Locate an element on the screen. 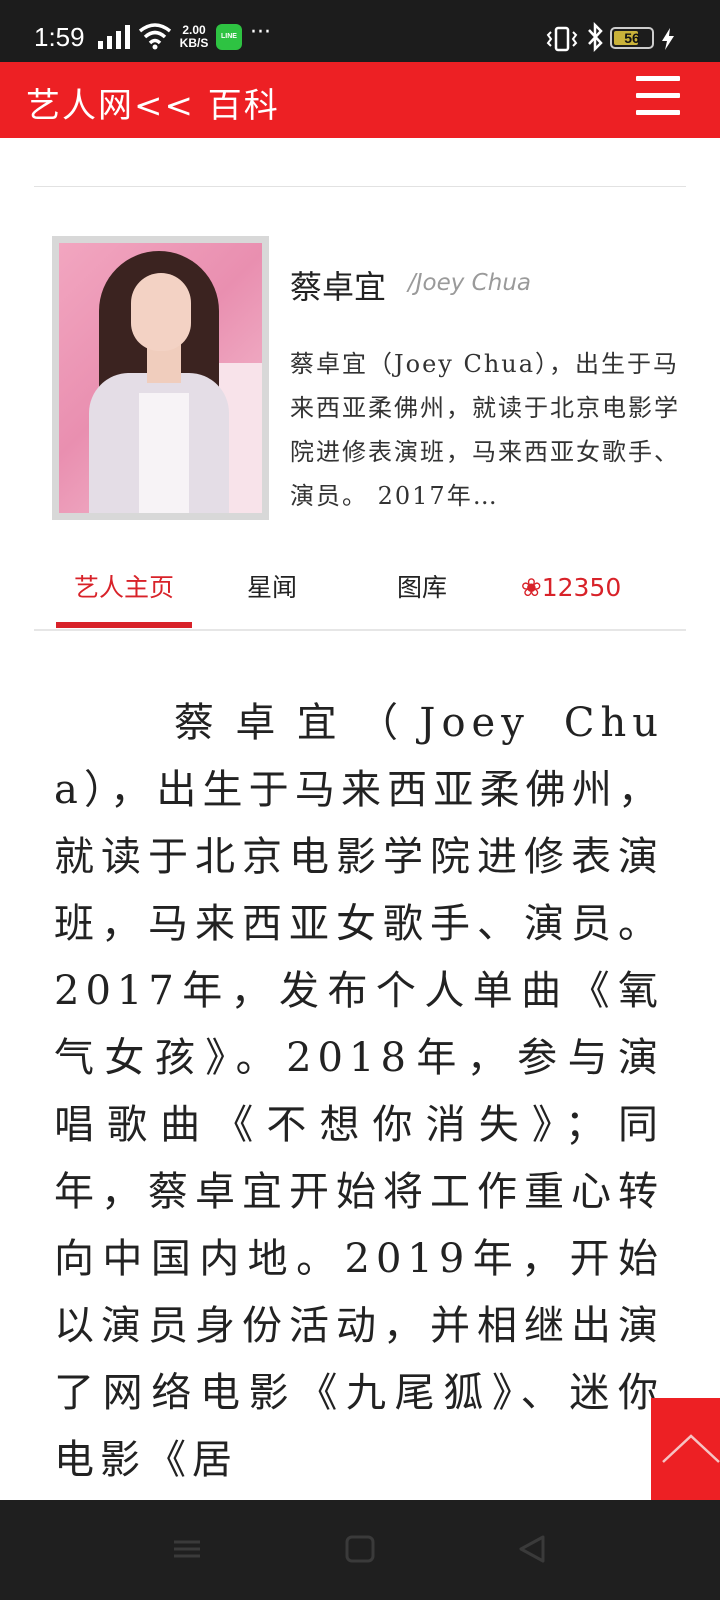 The width and height of the screenshot is (720, 1600). bluetooth-icon is located at coordinates (595, 37).